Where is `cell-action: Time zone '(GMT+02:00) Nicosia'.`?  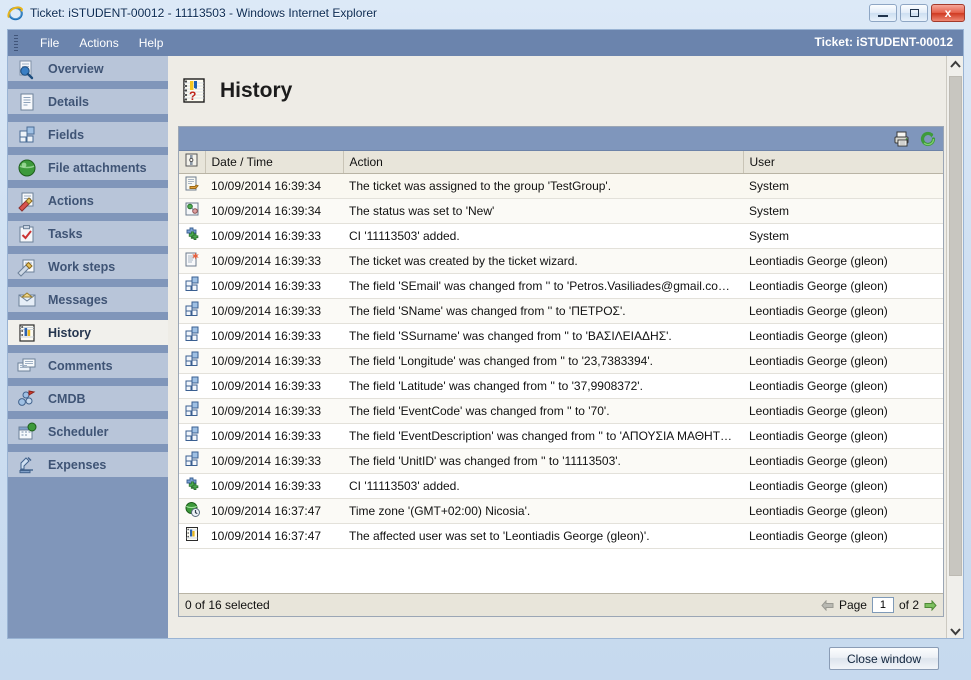
cell-action: Time zone '(GMT+02:00) Nicosia'. is located at coordinates (543, 511).